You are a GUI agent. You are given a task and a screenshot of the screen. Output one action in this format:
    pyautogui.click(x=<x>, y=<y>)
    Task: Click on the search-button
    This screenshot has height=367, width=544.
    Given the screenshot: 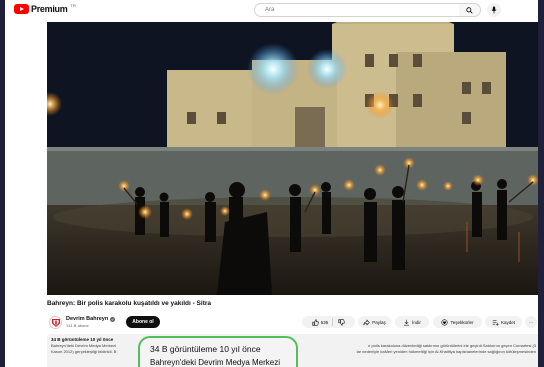 What is the action you would take?
    pyautogui.click(x=470, y=10)
    